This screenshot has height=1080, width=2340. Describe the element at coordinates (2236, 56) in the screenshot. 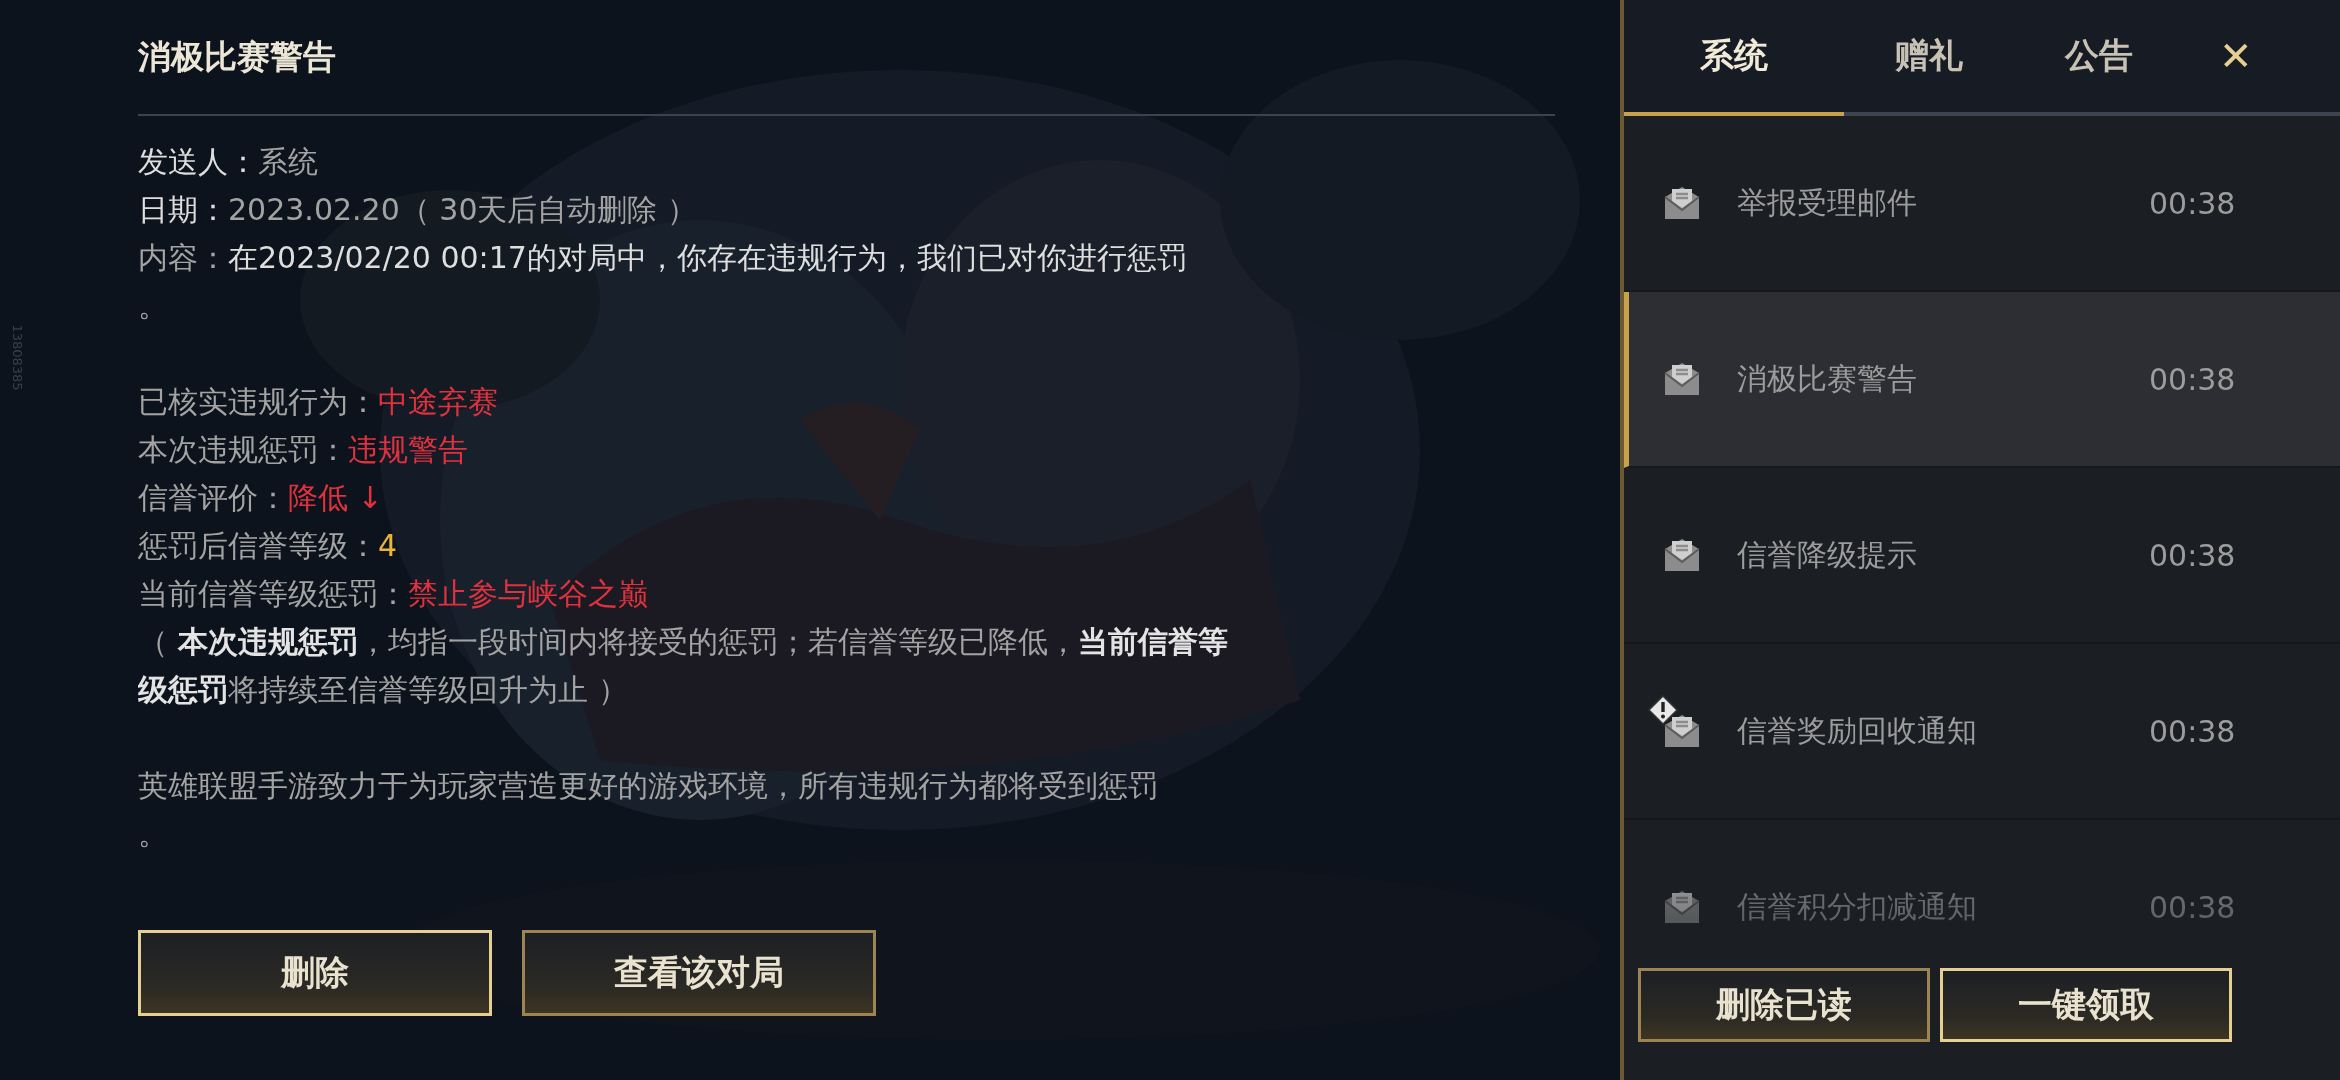

I see `close-button: ✕` at that location.